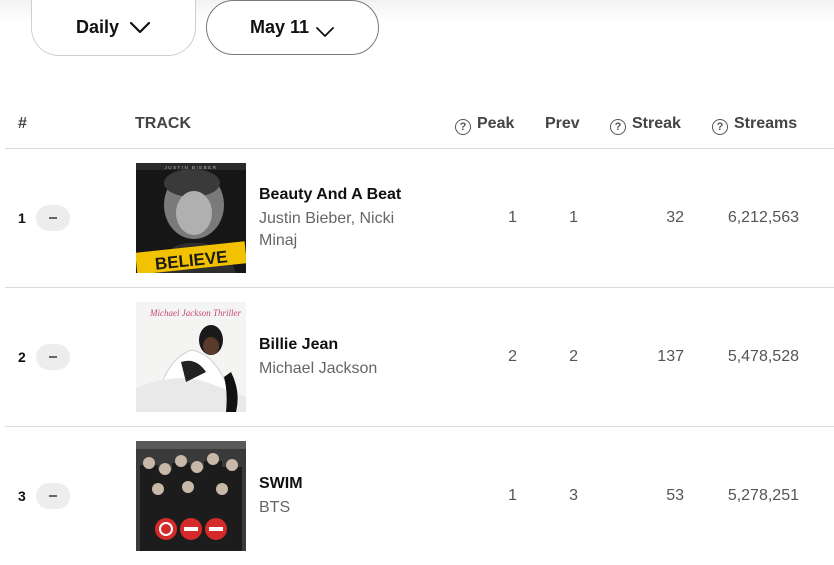  I want to click on track-artist: Justin Bieber, Nicki Minaj, so click(339, 230).